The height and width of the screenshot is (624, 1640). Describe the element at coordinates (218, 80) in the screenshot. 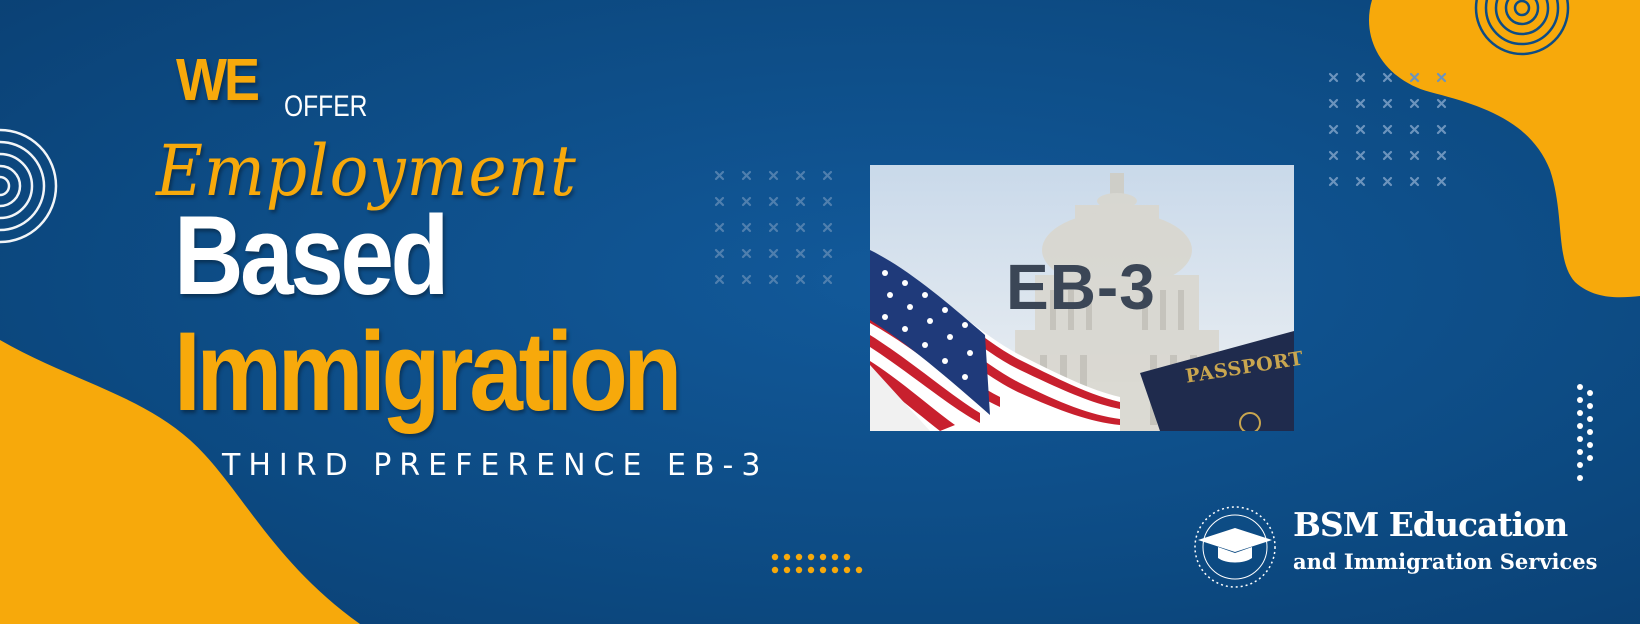

I see `headline-we: WE` at that location.